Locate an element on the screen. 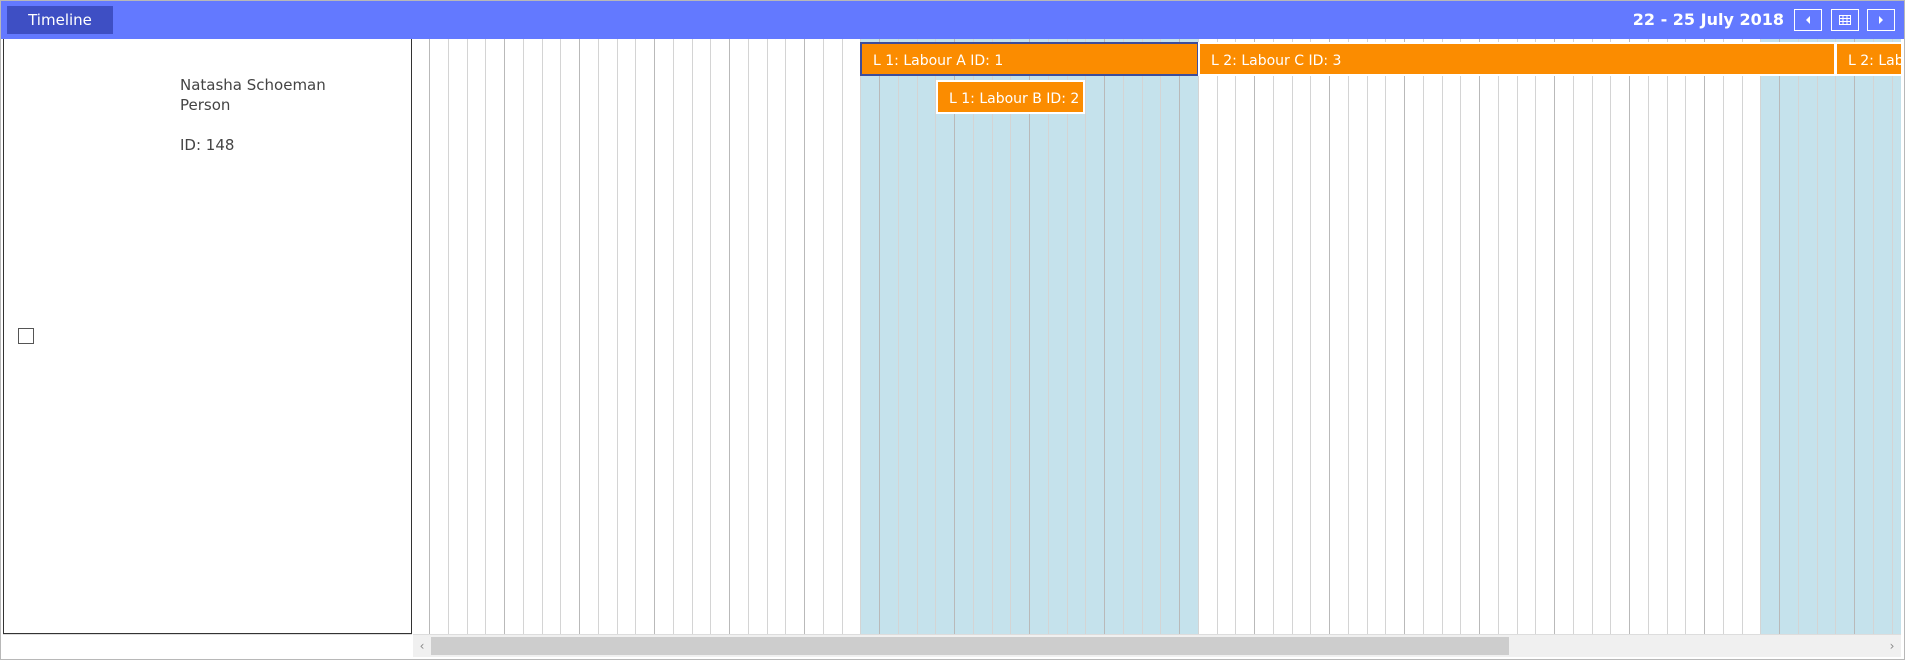 The height and width of the screenshot is (660, 1905). highlight-band is located at coordinates (1831, 336).